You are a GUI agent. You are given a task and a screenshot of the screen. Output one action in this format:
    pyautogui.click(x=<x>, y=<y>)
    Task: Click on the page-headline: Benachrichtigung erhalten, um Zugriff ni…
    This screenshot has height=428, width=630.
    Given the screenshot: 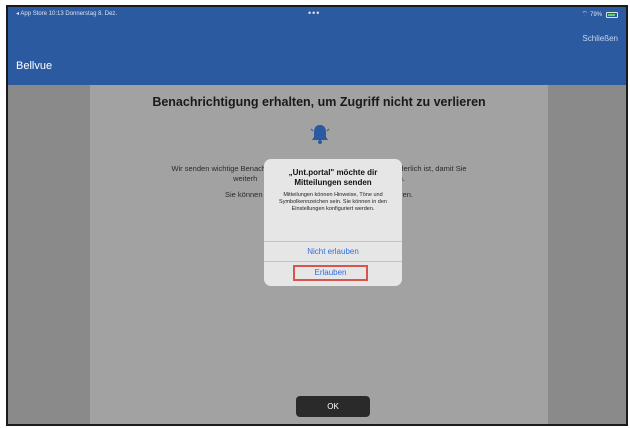 What is the action you would take?
    pyautogui.click(x=319, y=102)
    